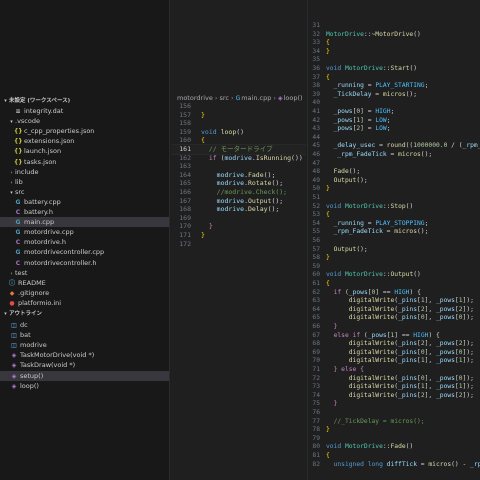 This screenshot has height=480, width=480. I want to click on file-tree-item: {}tasks.json, so click(84, 162).